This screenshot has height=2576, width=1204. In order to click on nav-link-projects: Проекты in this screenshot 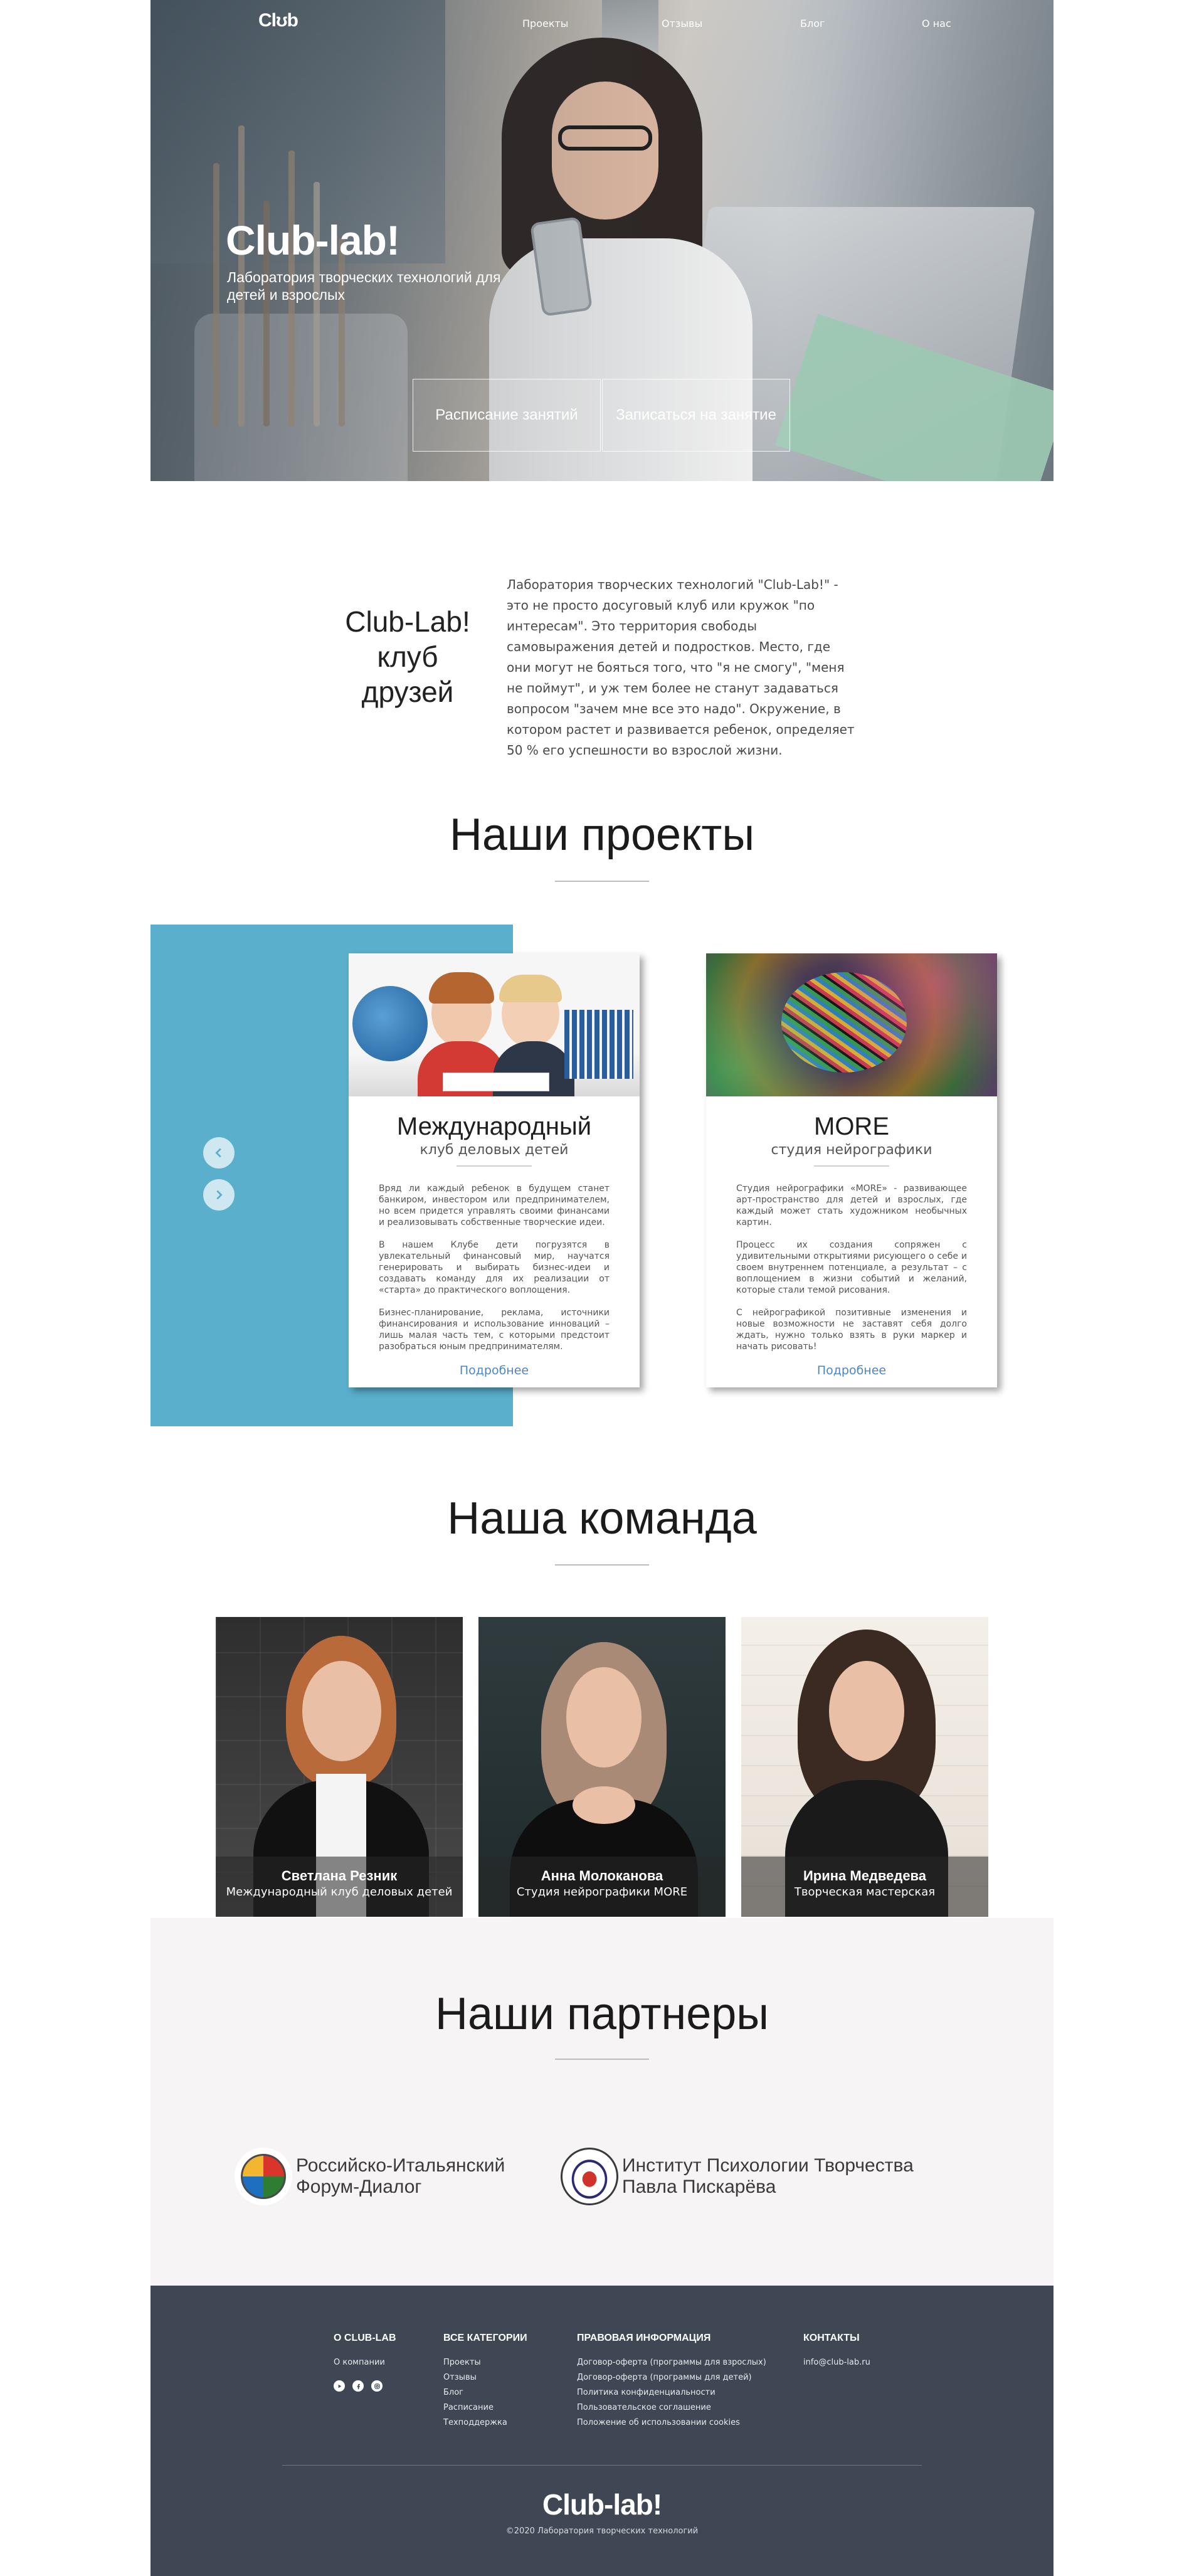, I will do `click(545, 23)`.